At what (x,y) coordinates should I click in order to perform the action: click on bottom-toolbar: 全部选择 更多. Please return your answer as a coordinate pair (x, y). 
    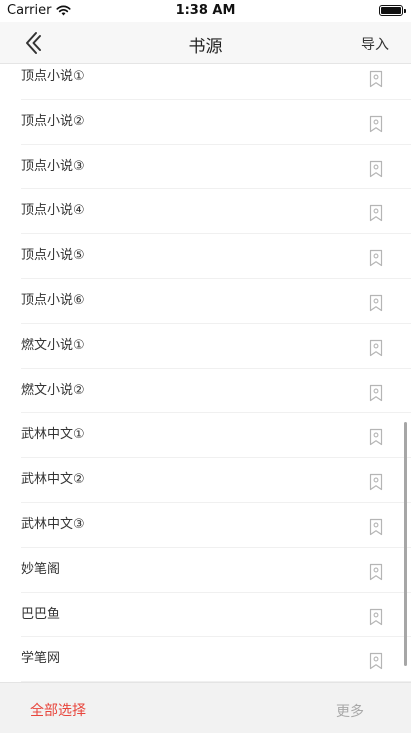
    Looking at the image, I should click on (205, 707).